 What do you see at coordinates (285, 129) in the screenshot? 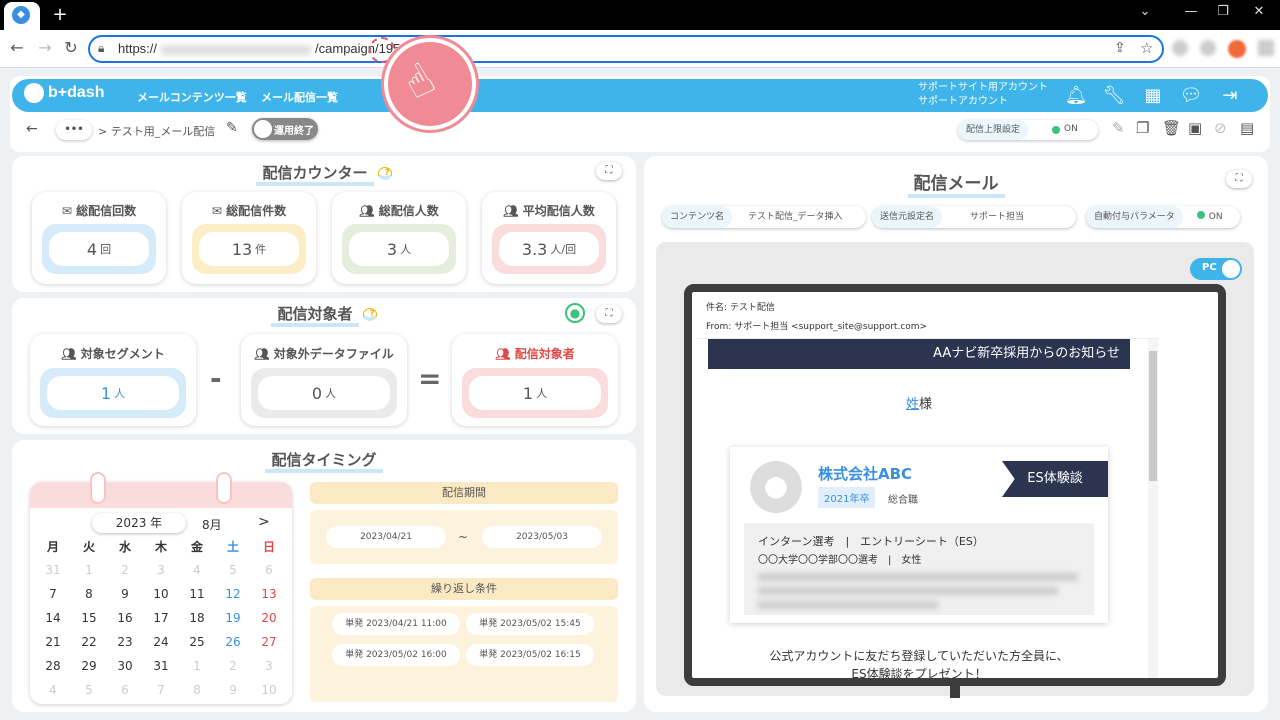
I see `operation-toggle: 運用終了` at bounding box center [285, 129].